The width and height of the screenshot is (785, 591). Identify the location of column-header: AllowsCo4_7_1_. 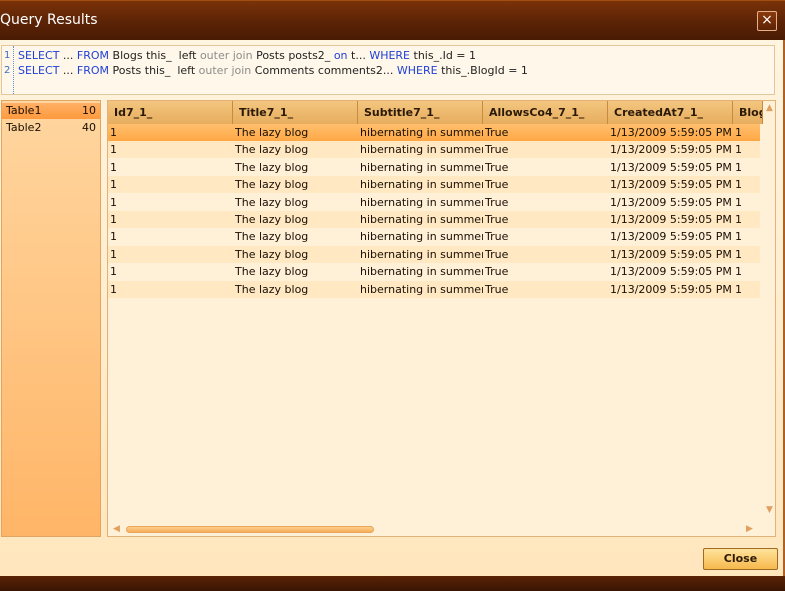
(545, 112).